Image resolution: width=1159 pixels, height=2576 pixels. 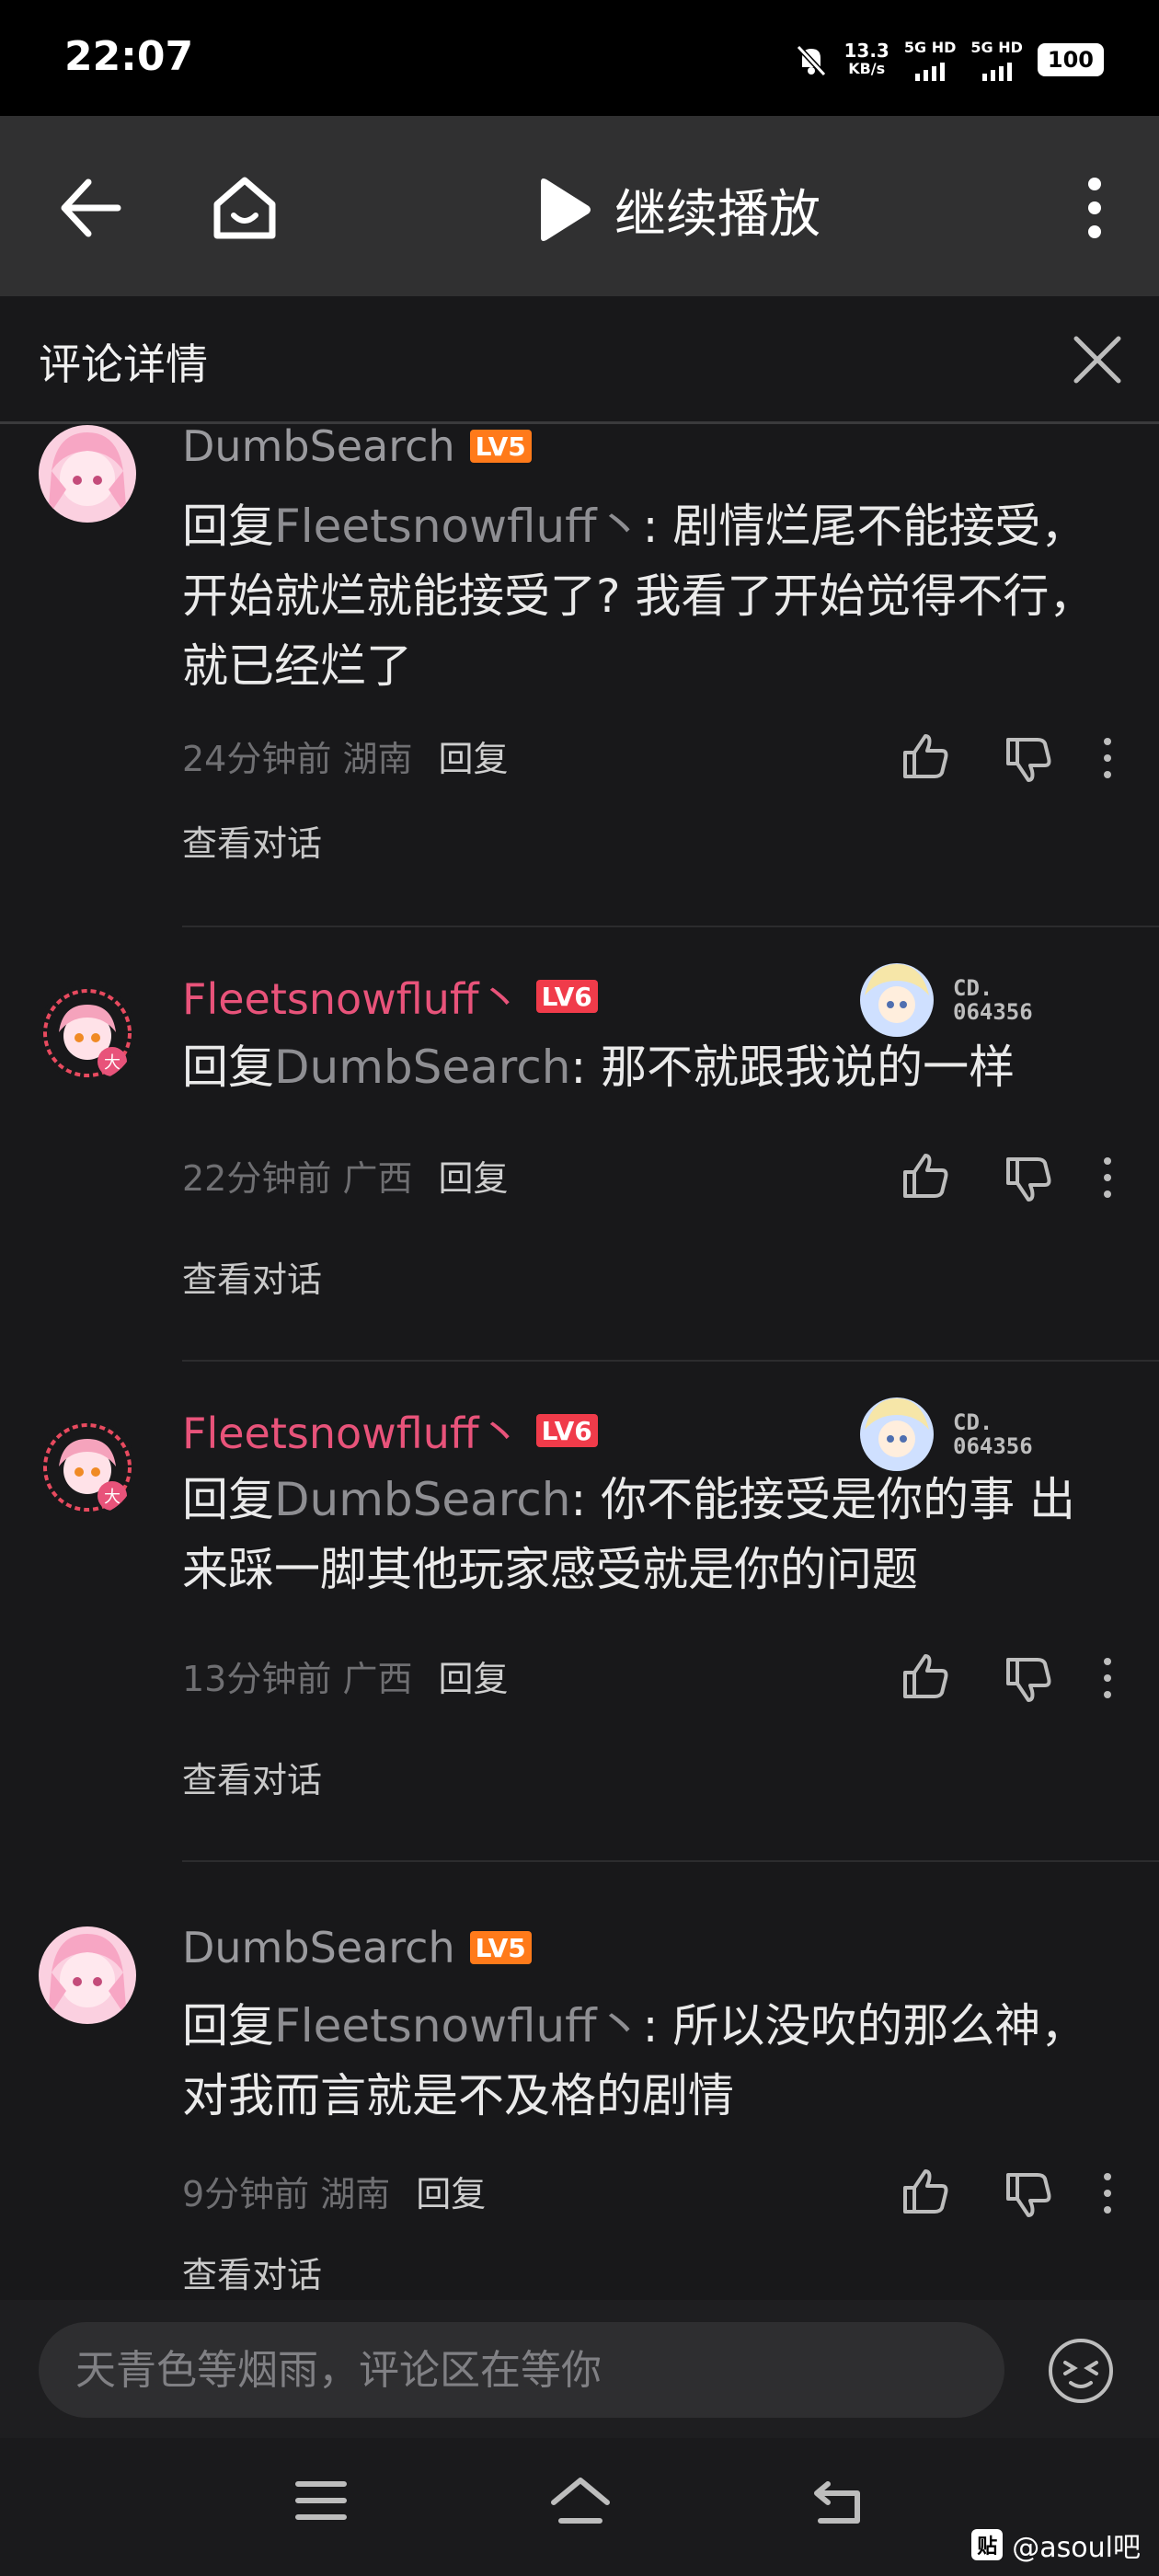 I want to click on comment-content: : 那不就跟我说的一样, so click(x=793, y=1067).